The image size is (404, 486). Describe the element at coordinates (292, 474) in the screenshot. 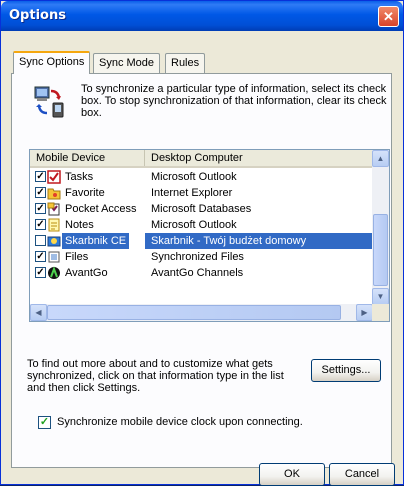

I see `ok-button: OK` at that location.